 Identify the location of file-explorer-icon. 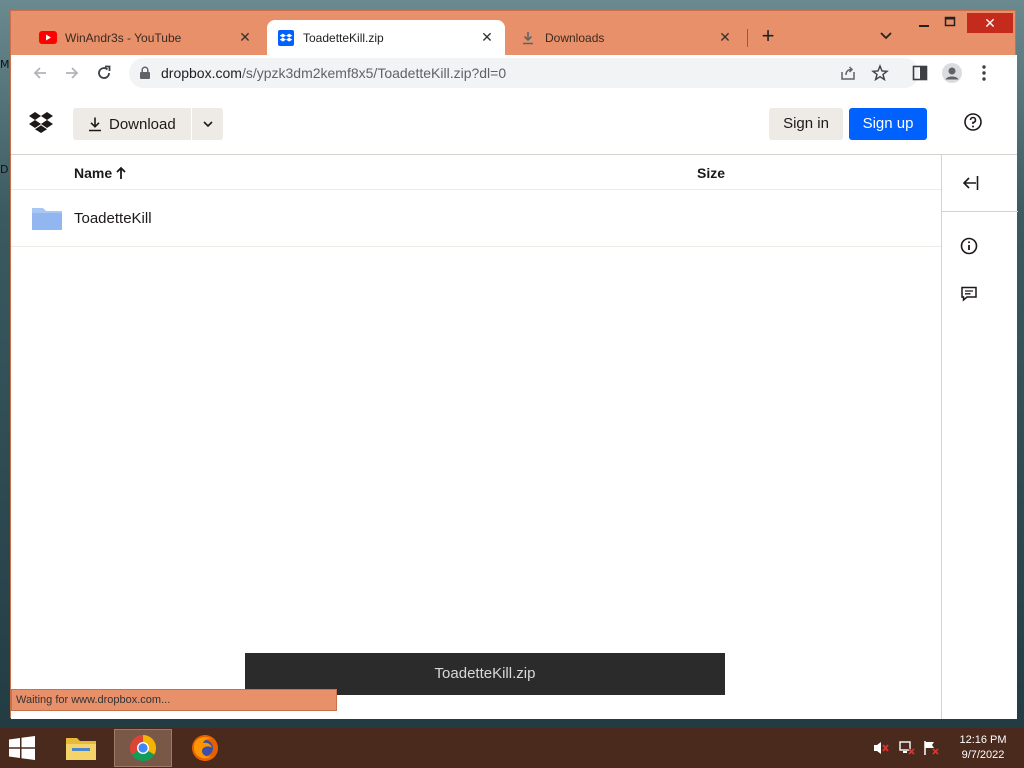
(81, 748).